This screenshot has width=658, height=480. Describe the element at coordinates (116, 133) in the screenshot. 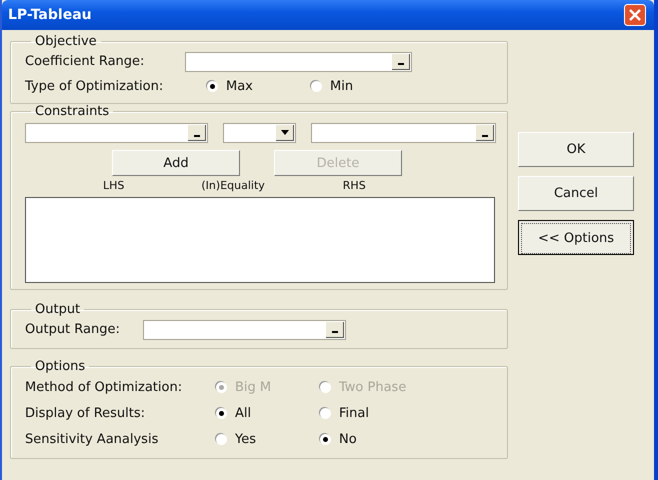

I see `lhs-field` at that location.